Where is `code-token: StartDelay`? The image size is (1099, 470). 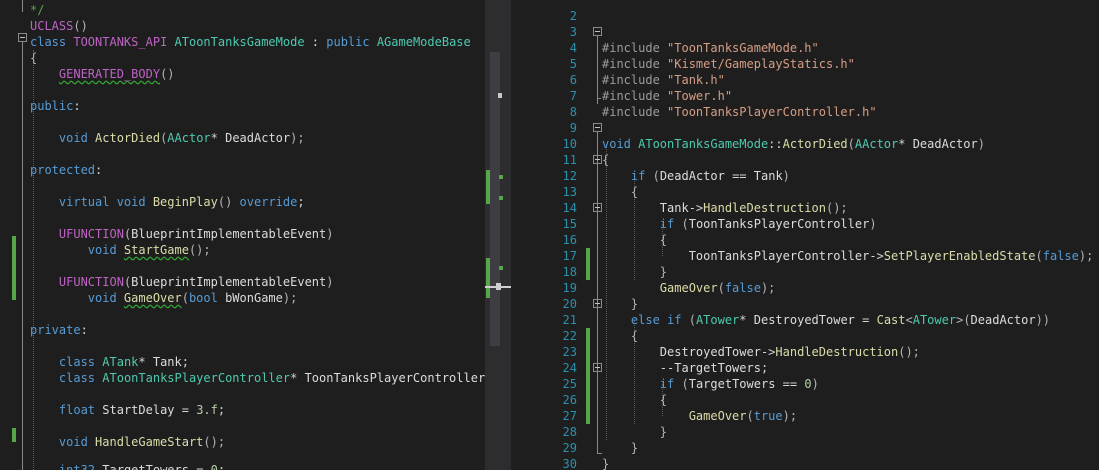 code-token: StartDelay is located at coordinates (138, 410).